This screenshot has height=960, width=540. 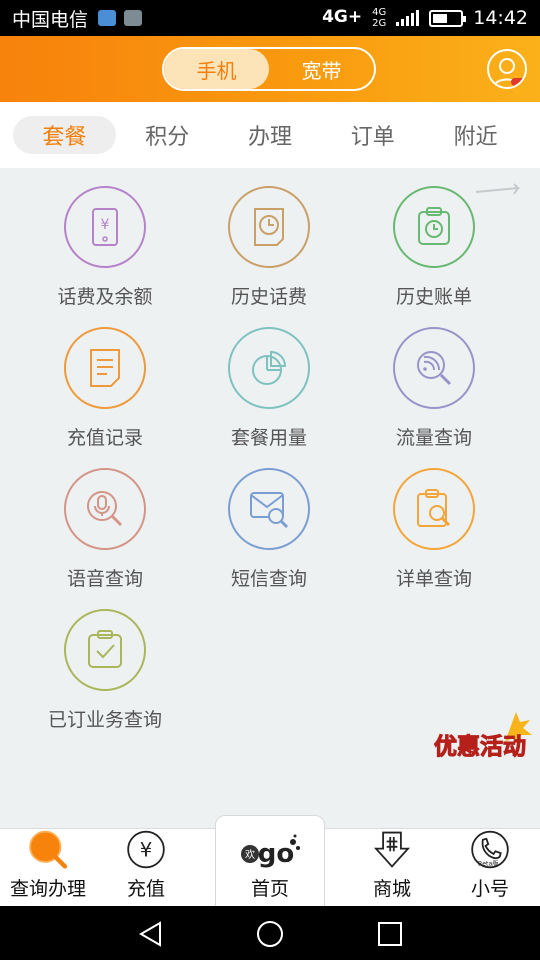 I want to click on egoo-logo-icon: 欢 go, so click(x=270, y=851).